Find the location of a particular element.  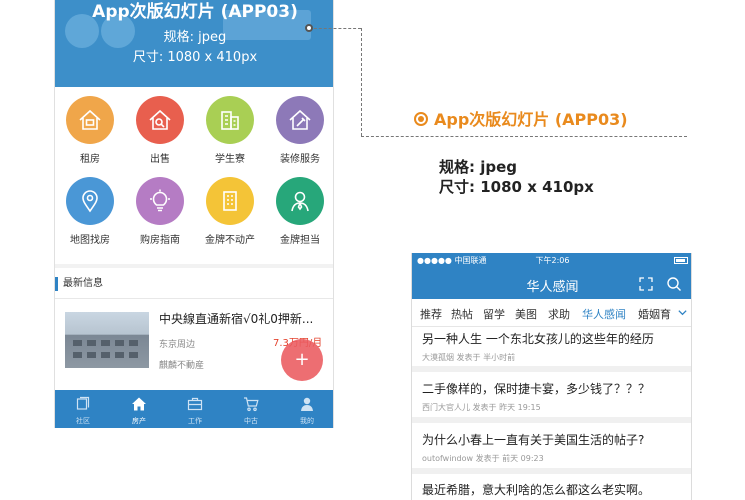

service-label: 租房 is located at coordinates (90, 159).